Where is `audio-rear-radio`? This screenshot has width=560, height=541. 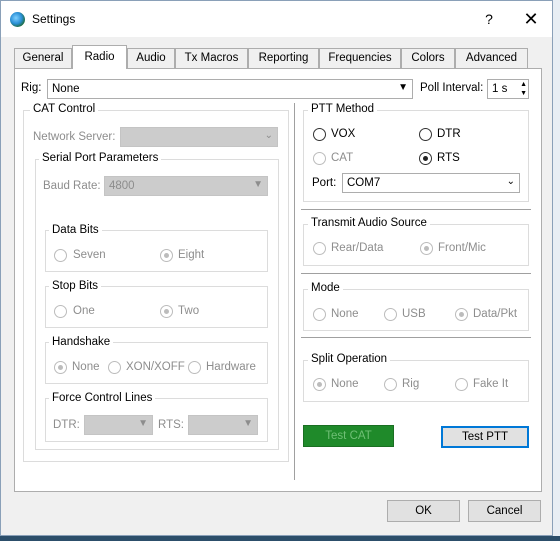
audio-rear-radio is located at coordinates (319, 248).